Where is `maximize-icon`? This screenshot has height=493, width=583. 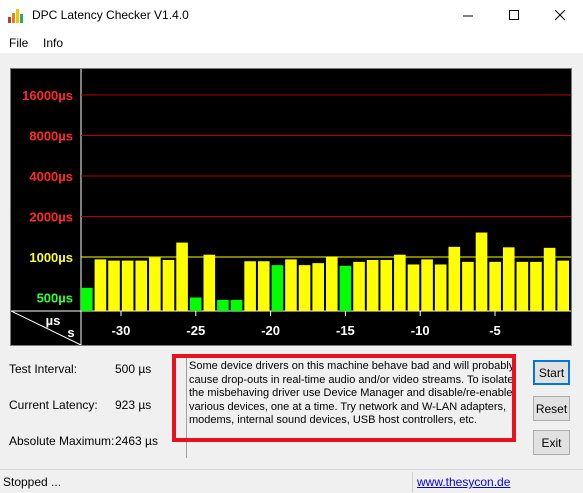 maximize-icon is located at coordinates (513, 15).